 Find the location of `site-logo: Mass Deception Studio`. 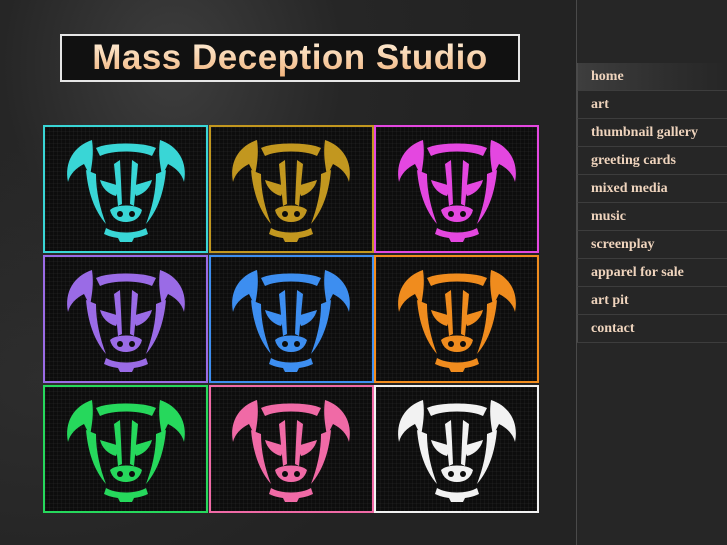

site-logo: Mass Deception Studio is located at coordinates (290, 58).